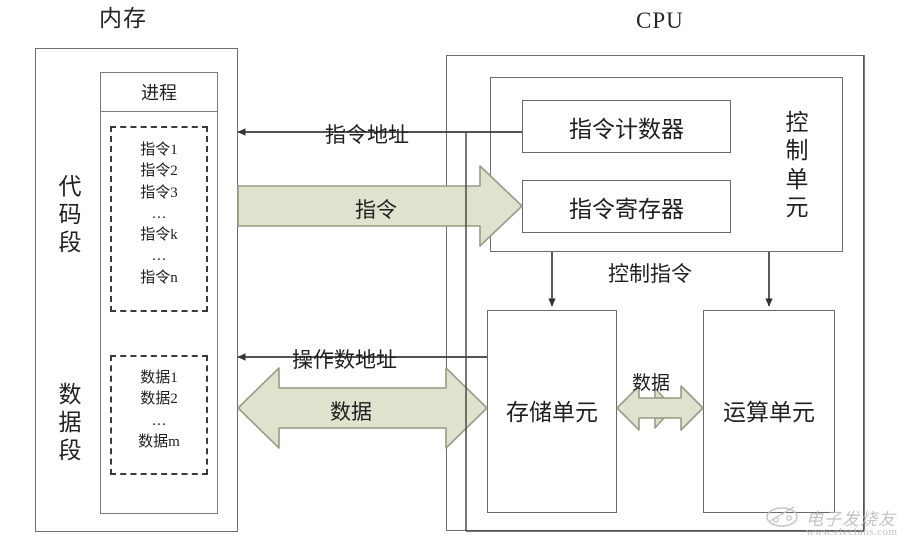 This screenshot has width=904, height=545. What do you see at coordinates (159, 192) in the screenshot?
I see `code-item: 指令3` at bounding box center [159, 192].